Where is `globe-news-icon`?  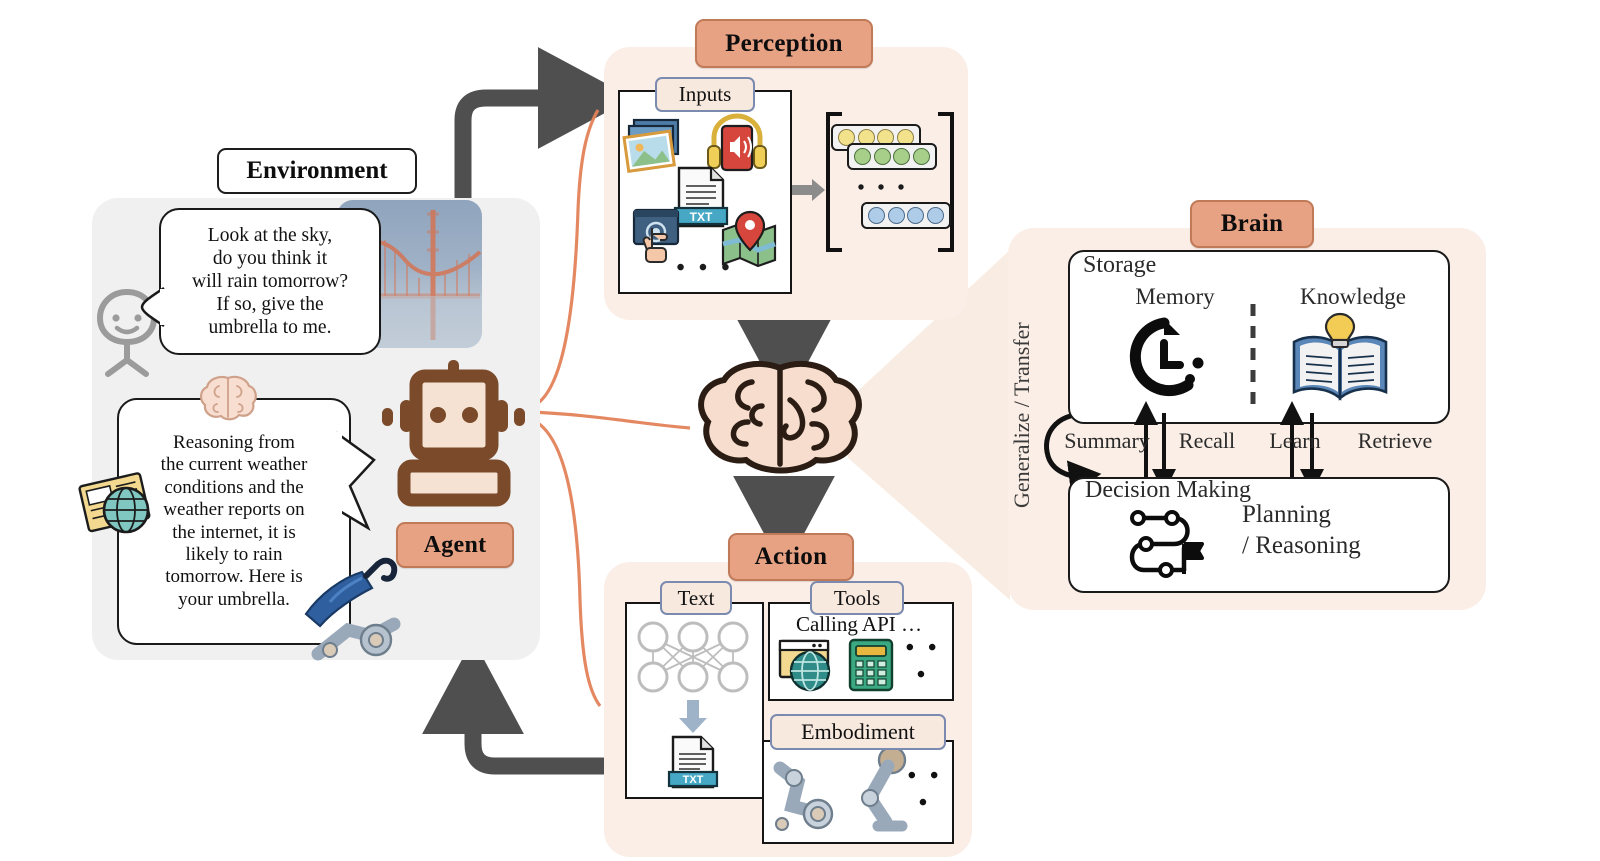 globe-news-icon is located at coordinates (114, 503).